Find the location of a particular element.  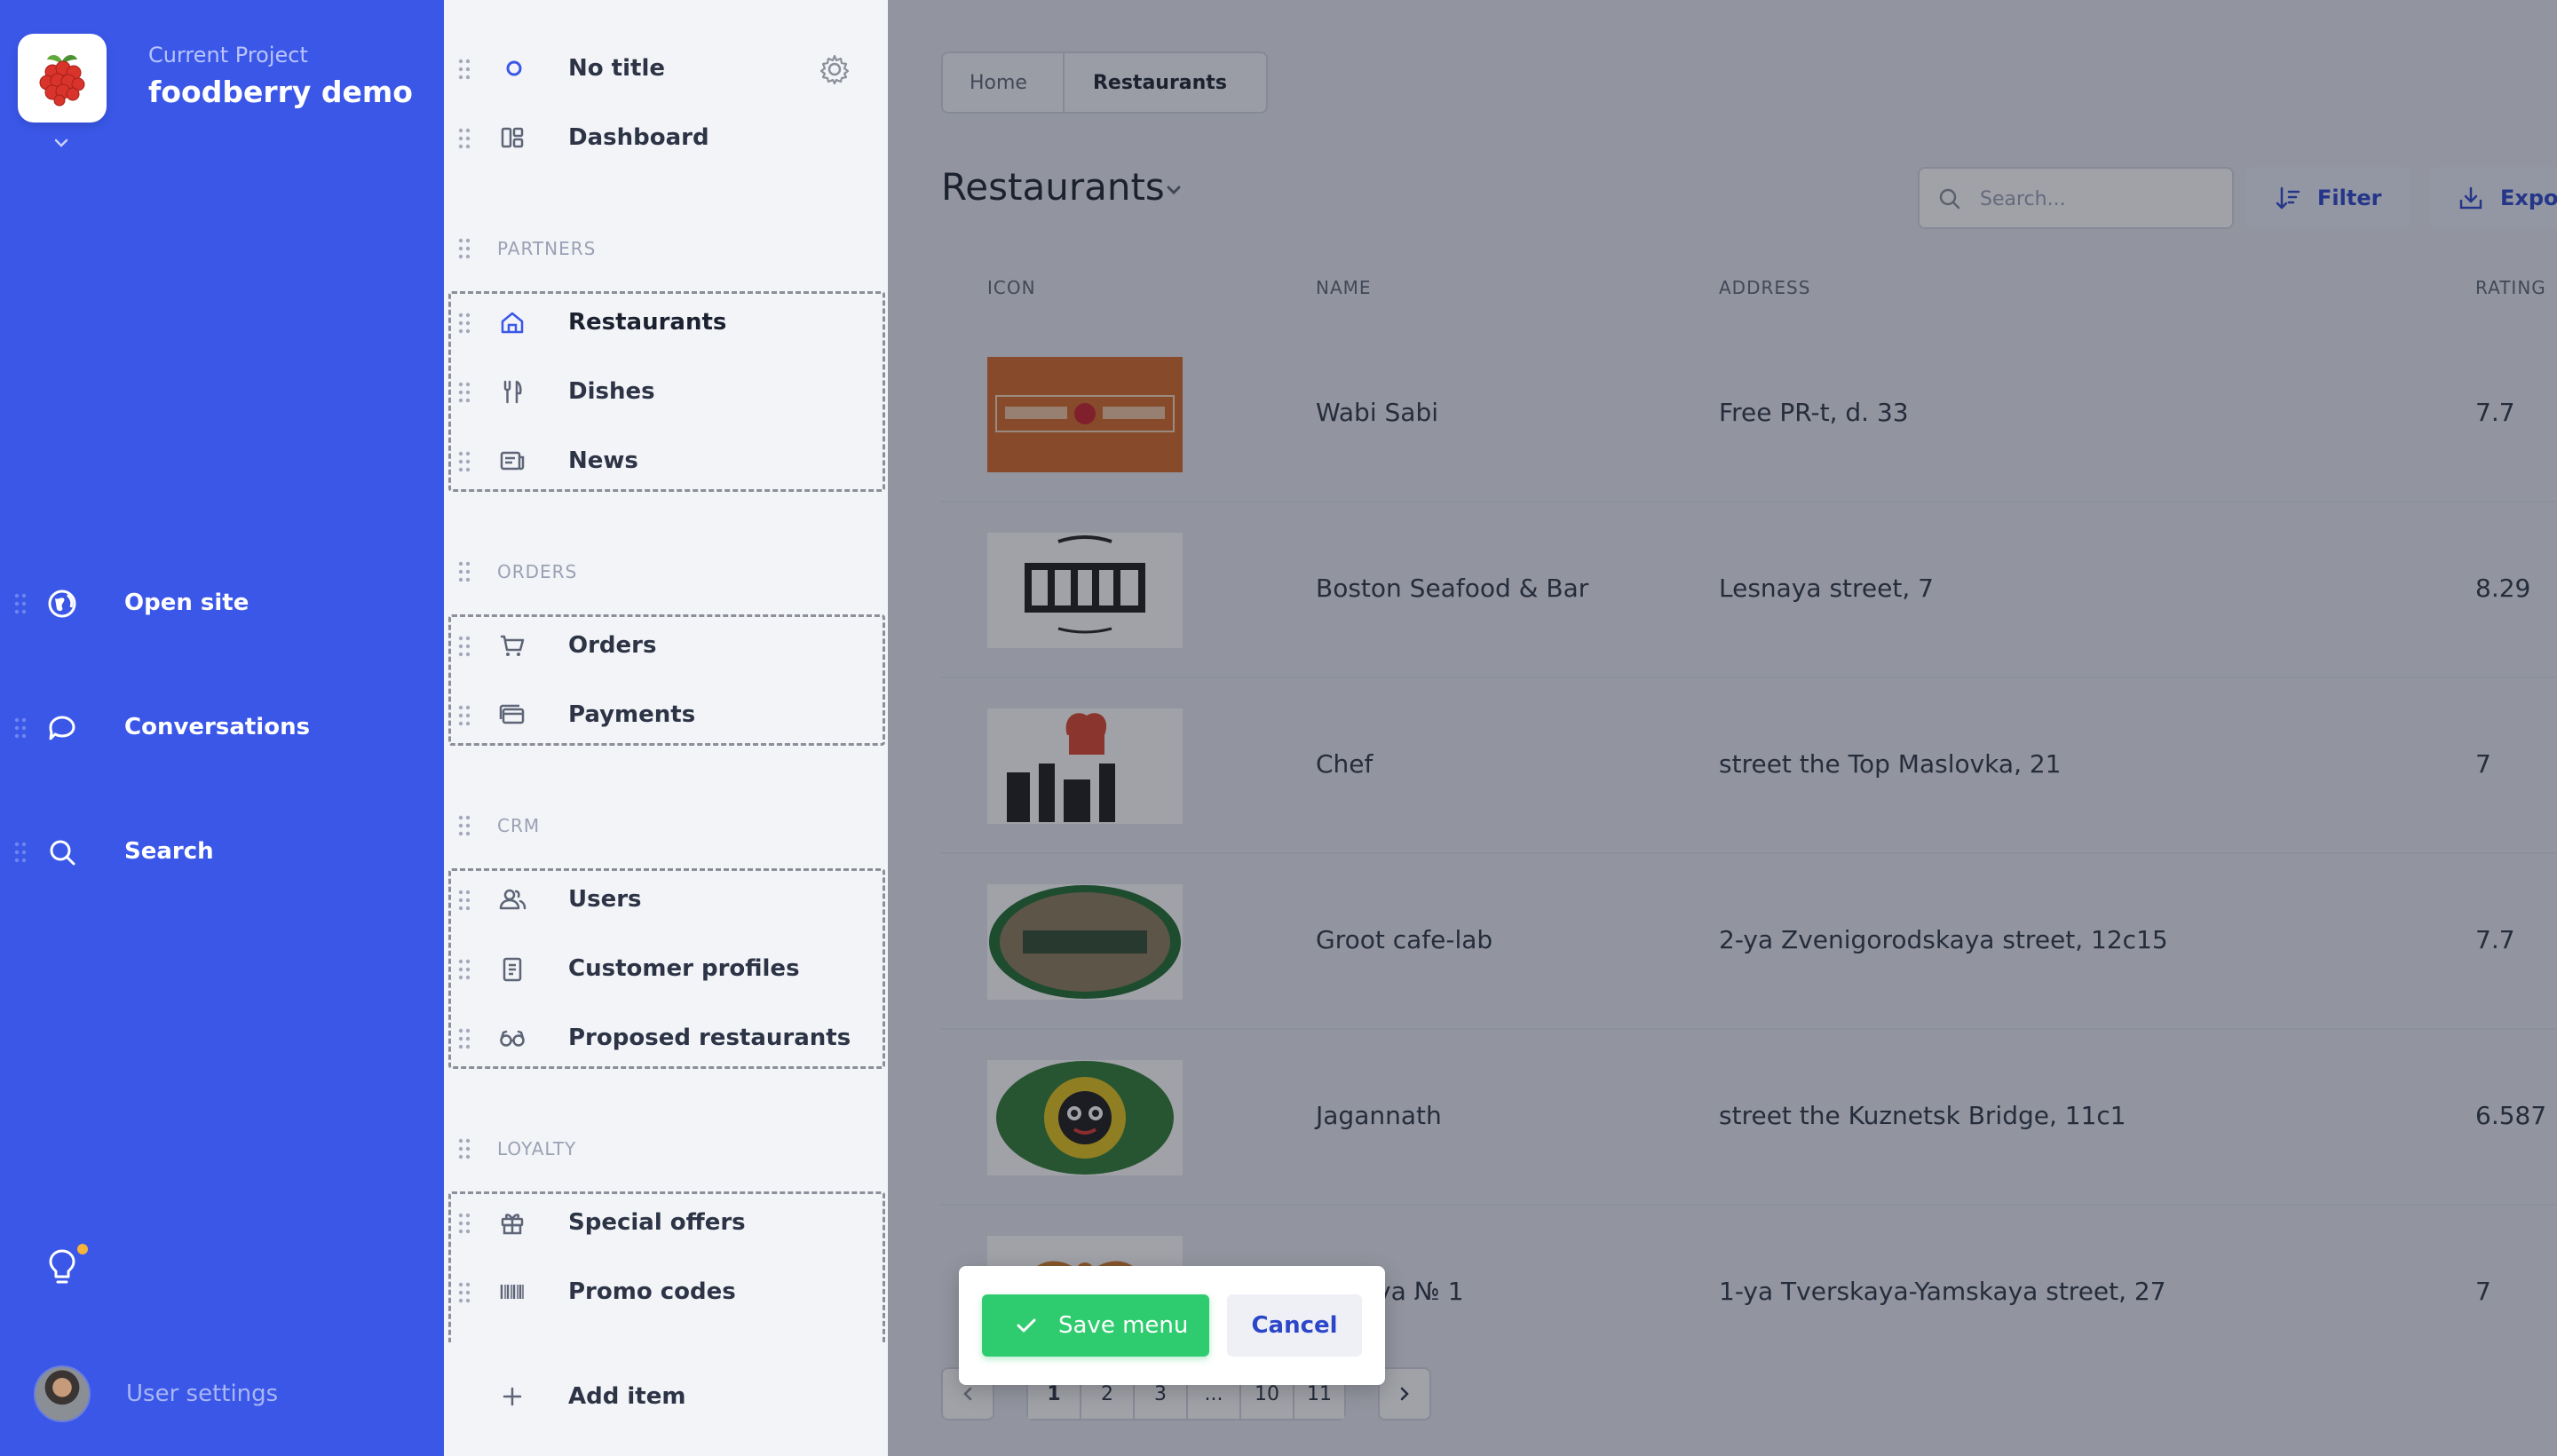

menu-item-restaurants: Restaurants is located at coordinates (666, 322).